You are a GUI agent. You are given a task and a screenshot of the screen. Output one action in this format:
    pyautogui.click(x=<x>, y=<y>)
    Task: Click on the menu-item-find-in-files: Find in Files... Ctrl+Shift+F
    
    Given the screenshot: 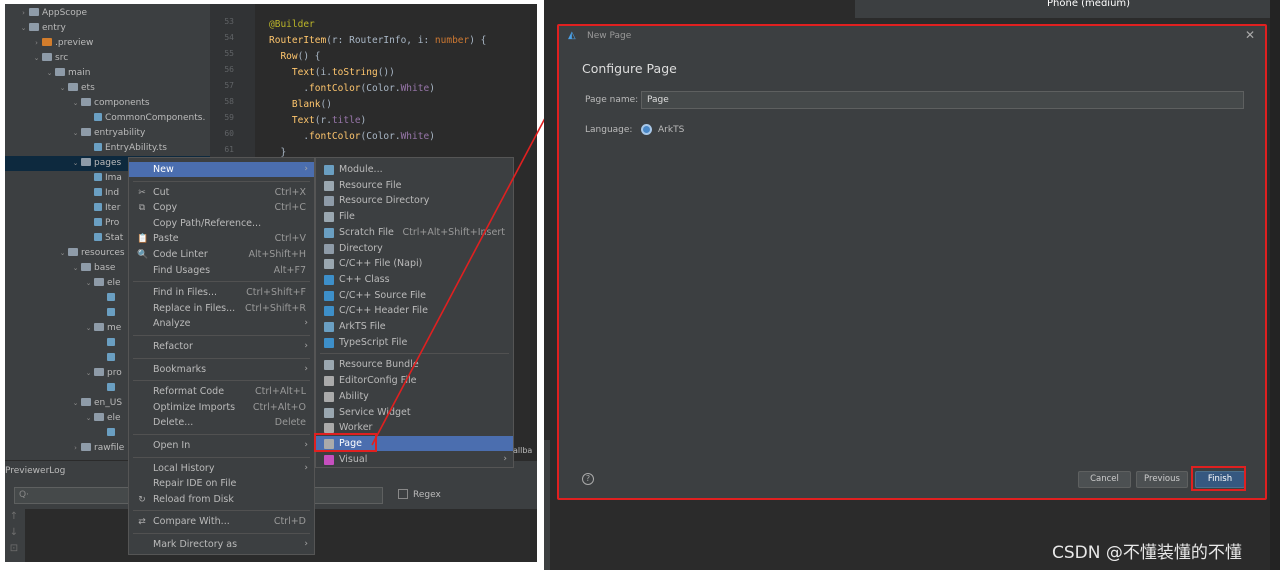 What is the action you would take?
    pyautogui.click(x=221, y=292)
    